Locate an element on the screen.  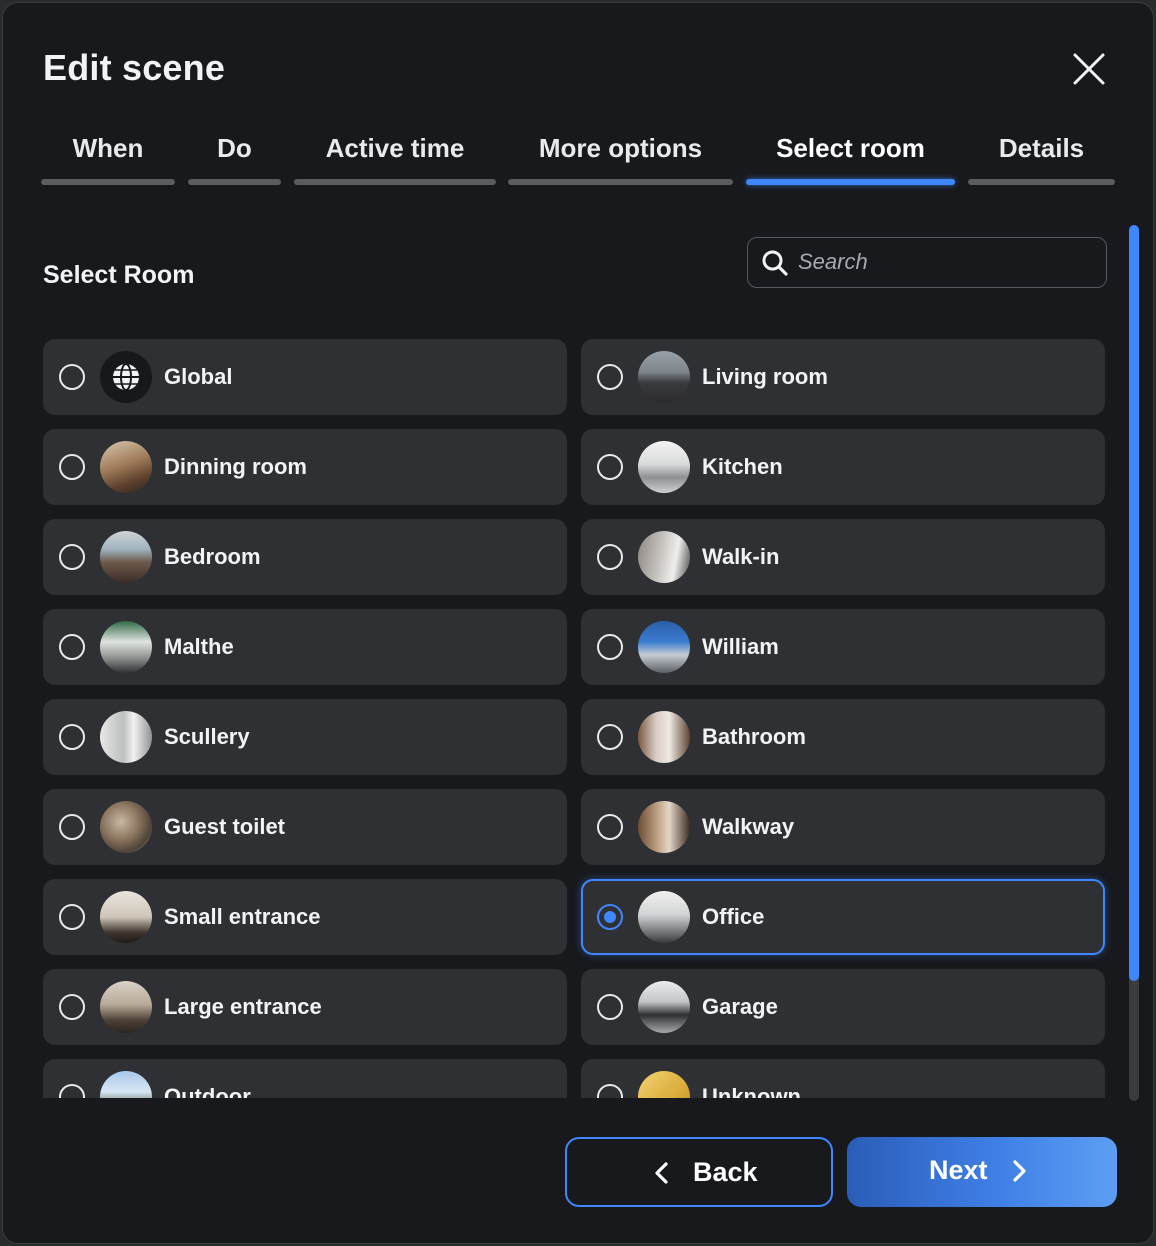
room-label: William is located at coordinates (740, 646).